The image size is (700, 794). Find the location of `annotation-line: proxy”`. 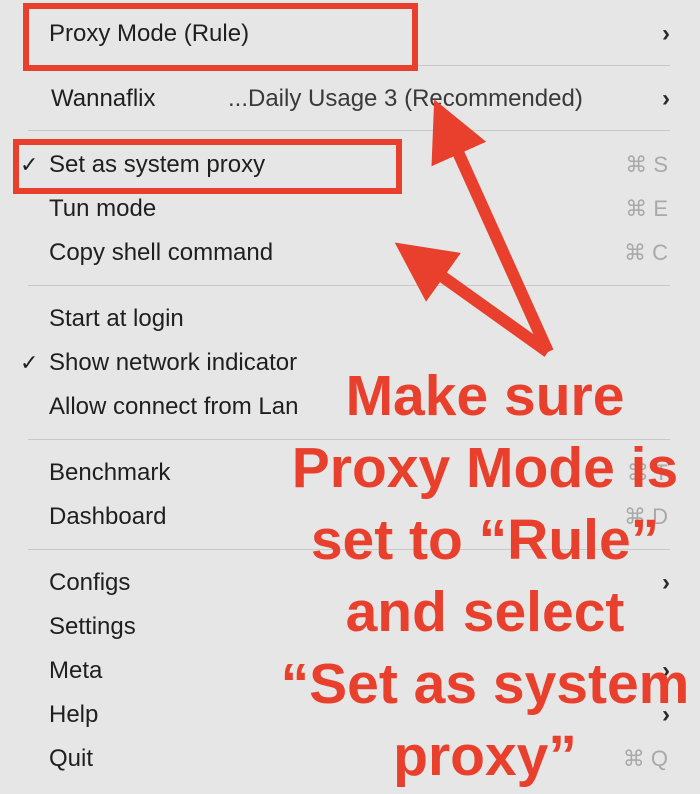

annotation-line: proxy” is located at coordinates (485, 756).